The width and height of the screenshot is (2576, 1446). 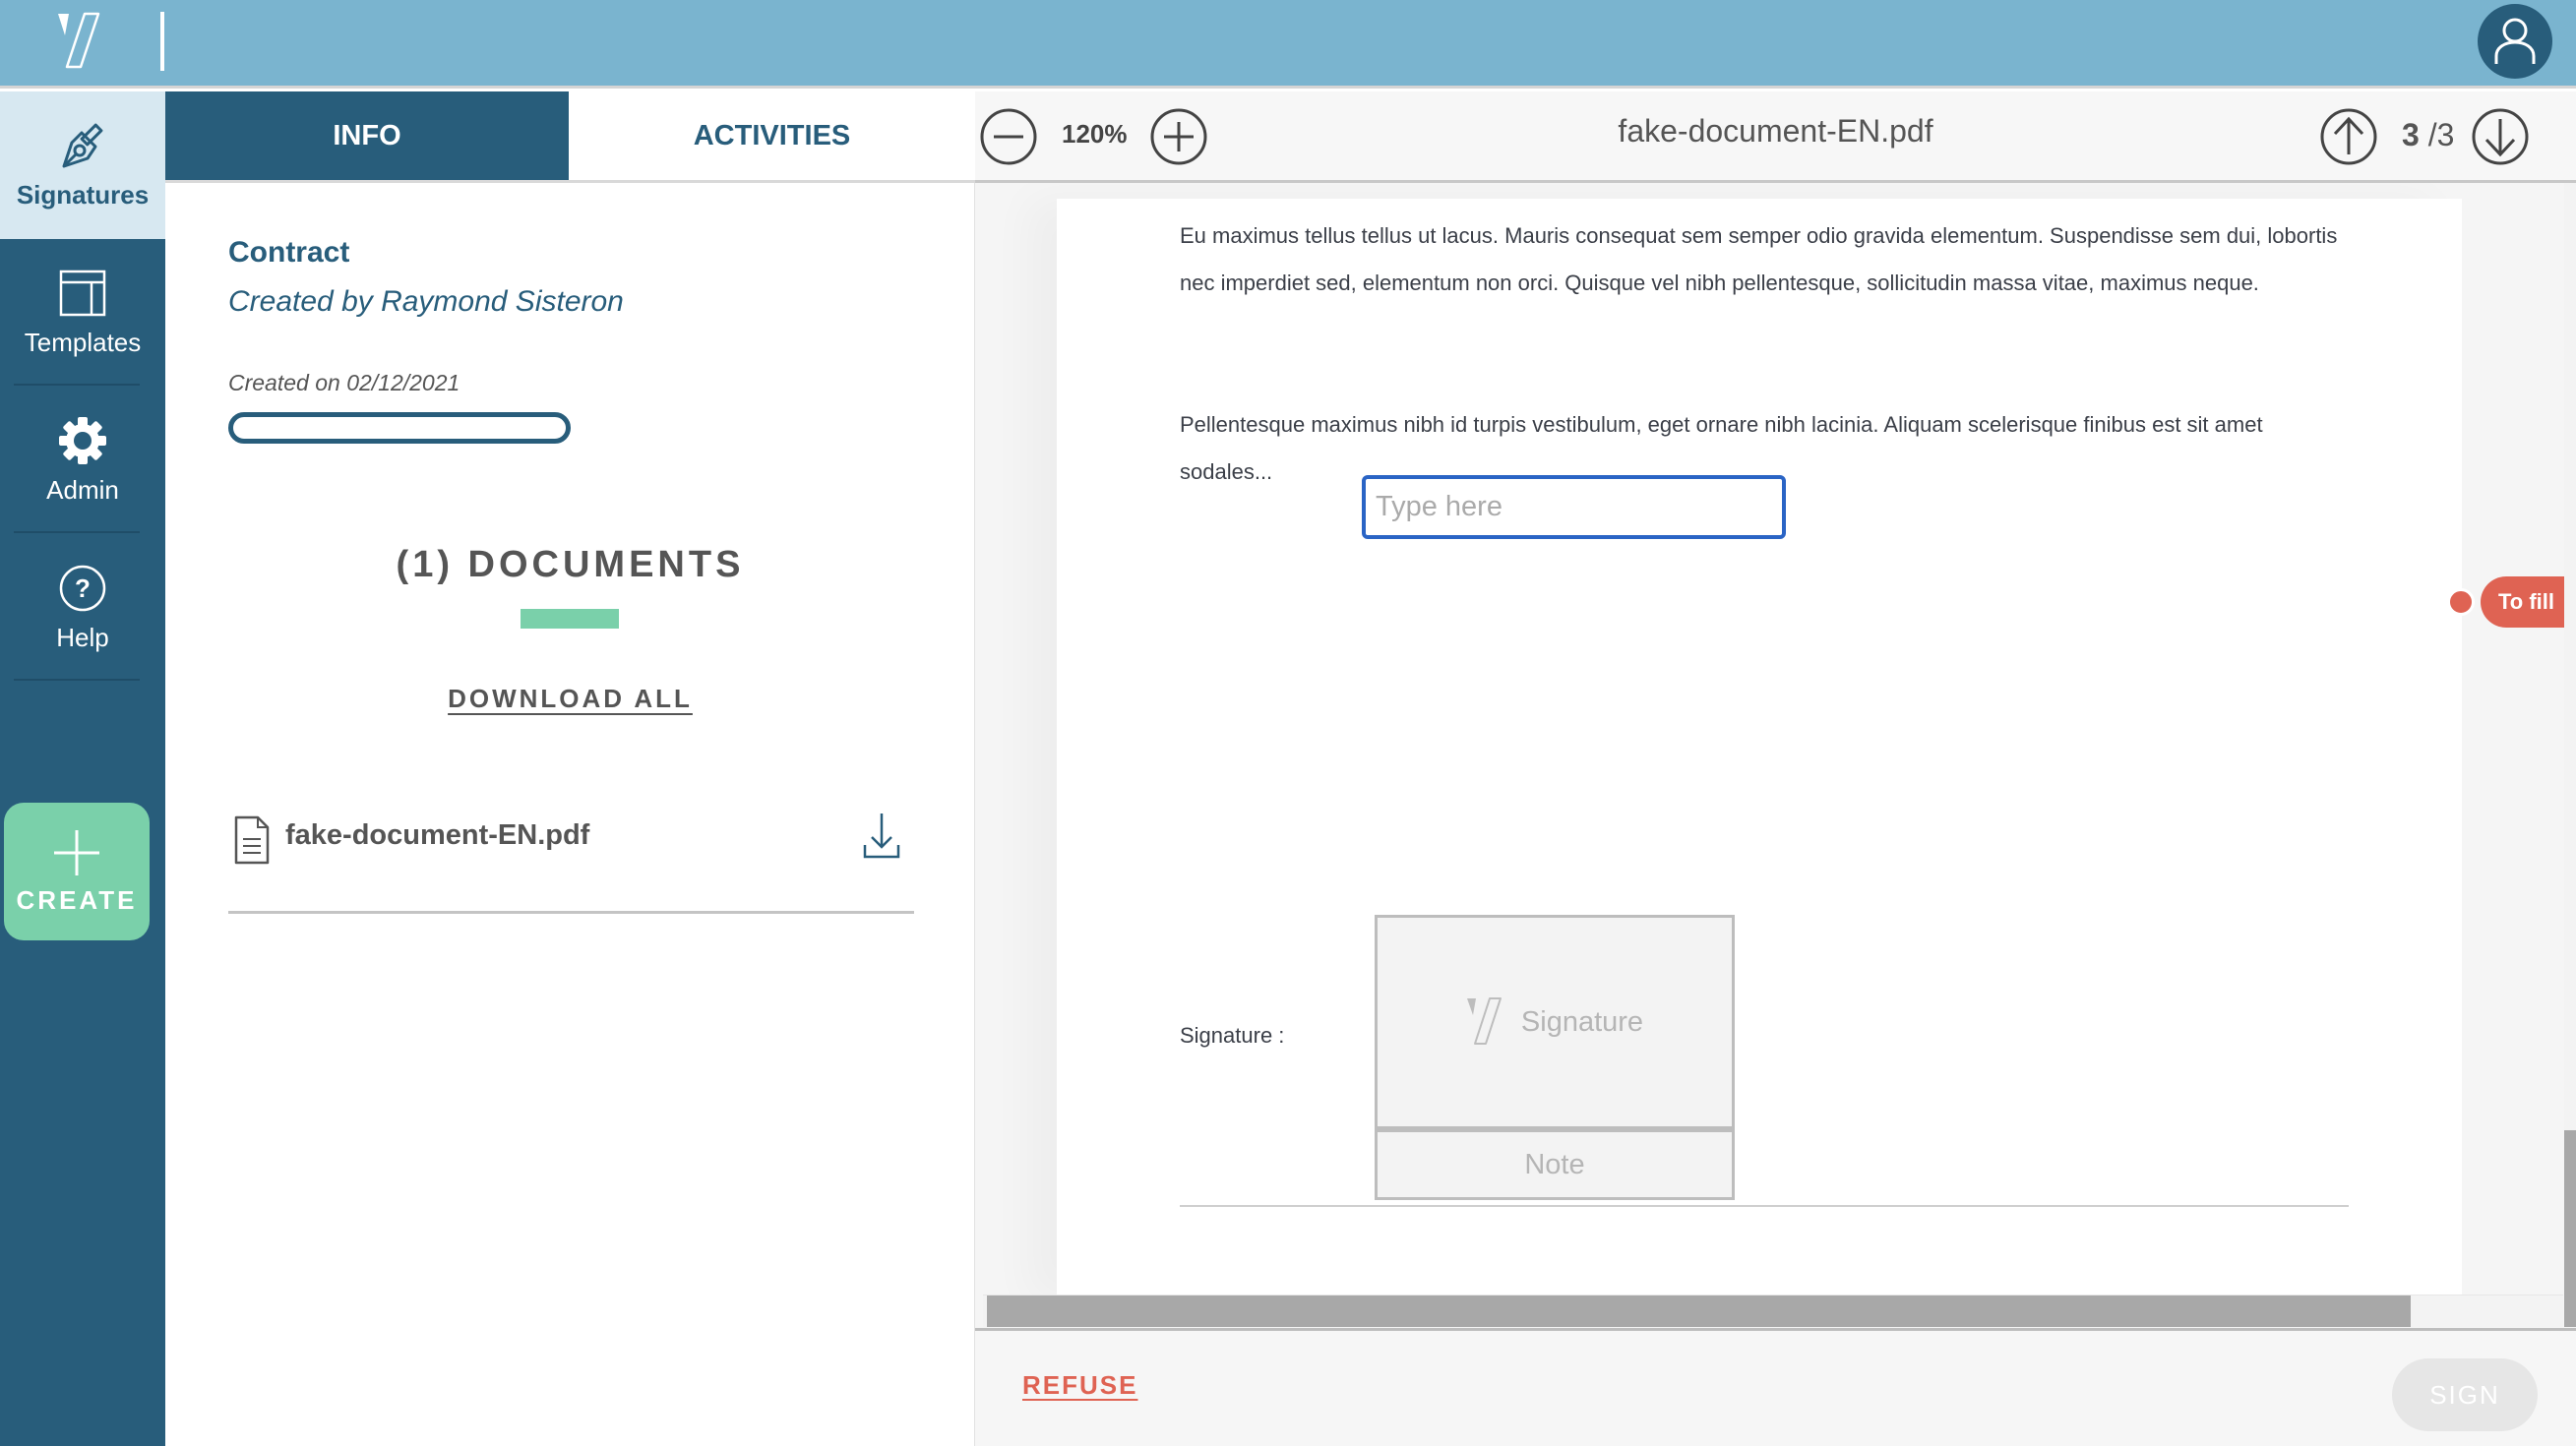 I want to click on created-by: Created by Raymond Sisteron, so click(x=426, y=301).